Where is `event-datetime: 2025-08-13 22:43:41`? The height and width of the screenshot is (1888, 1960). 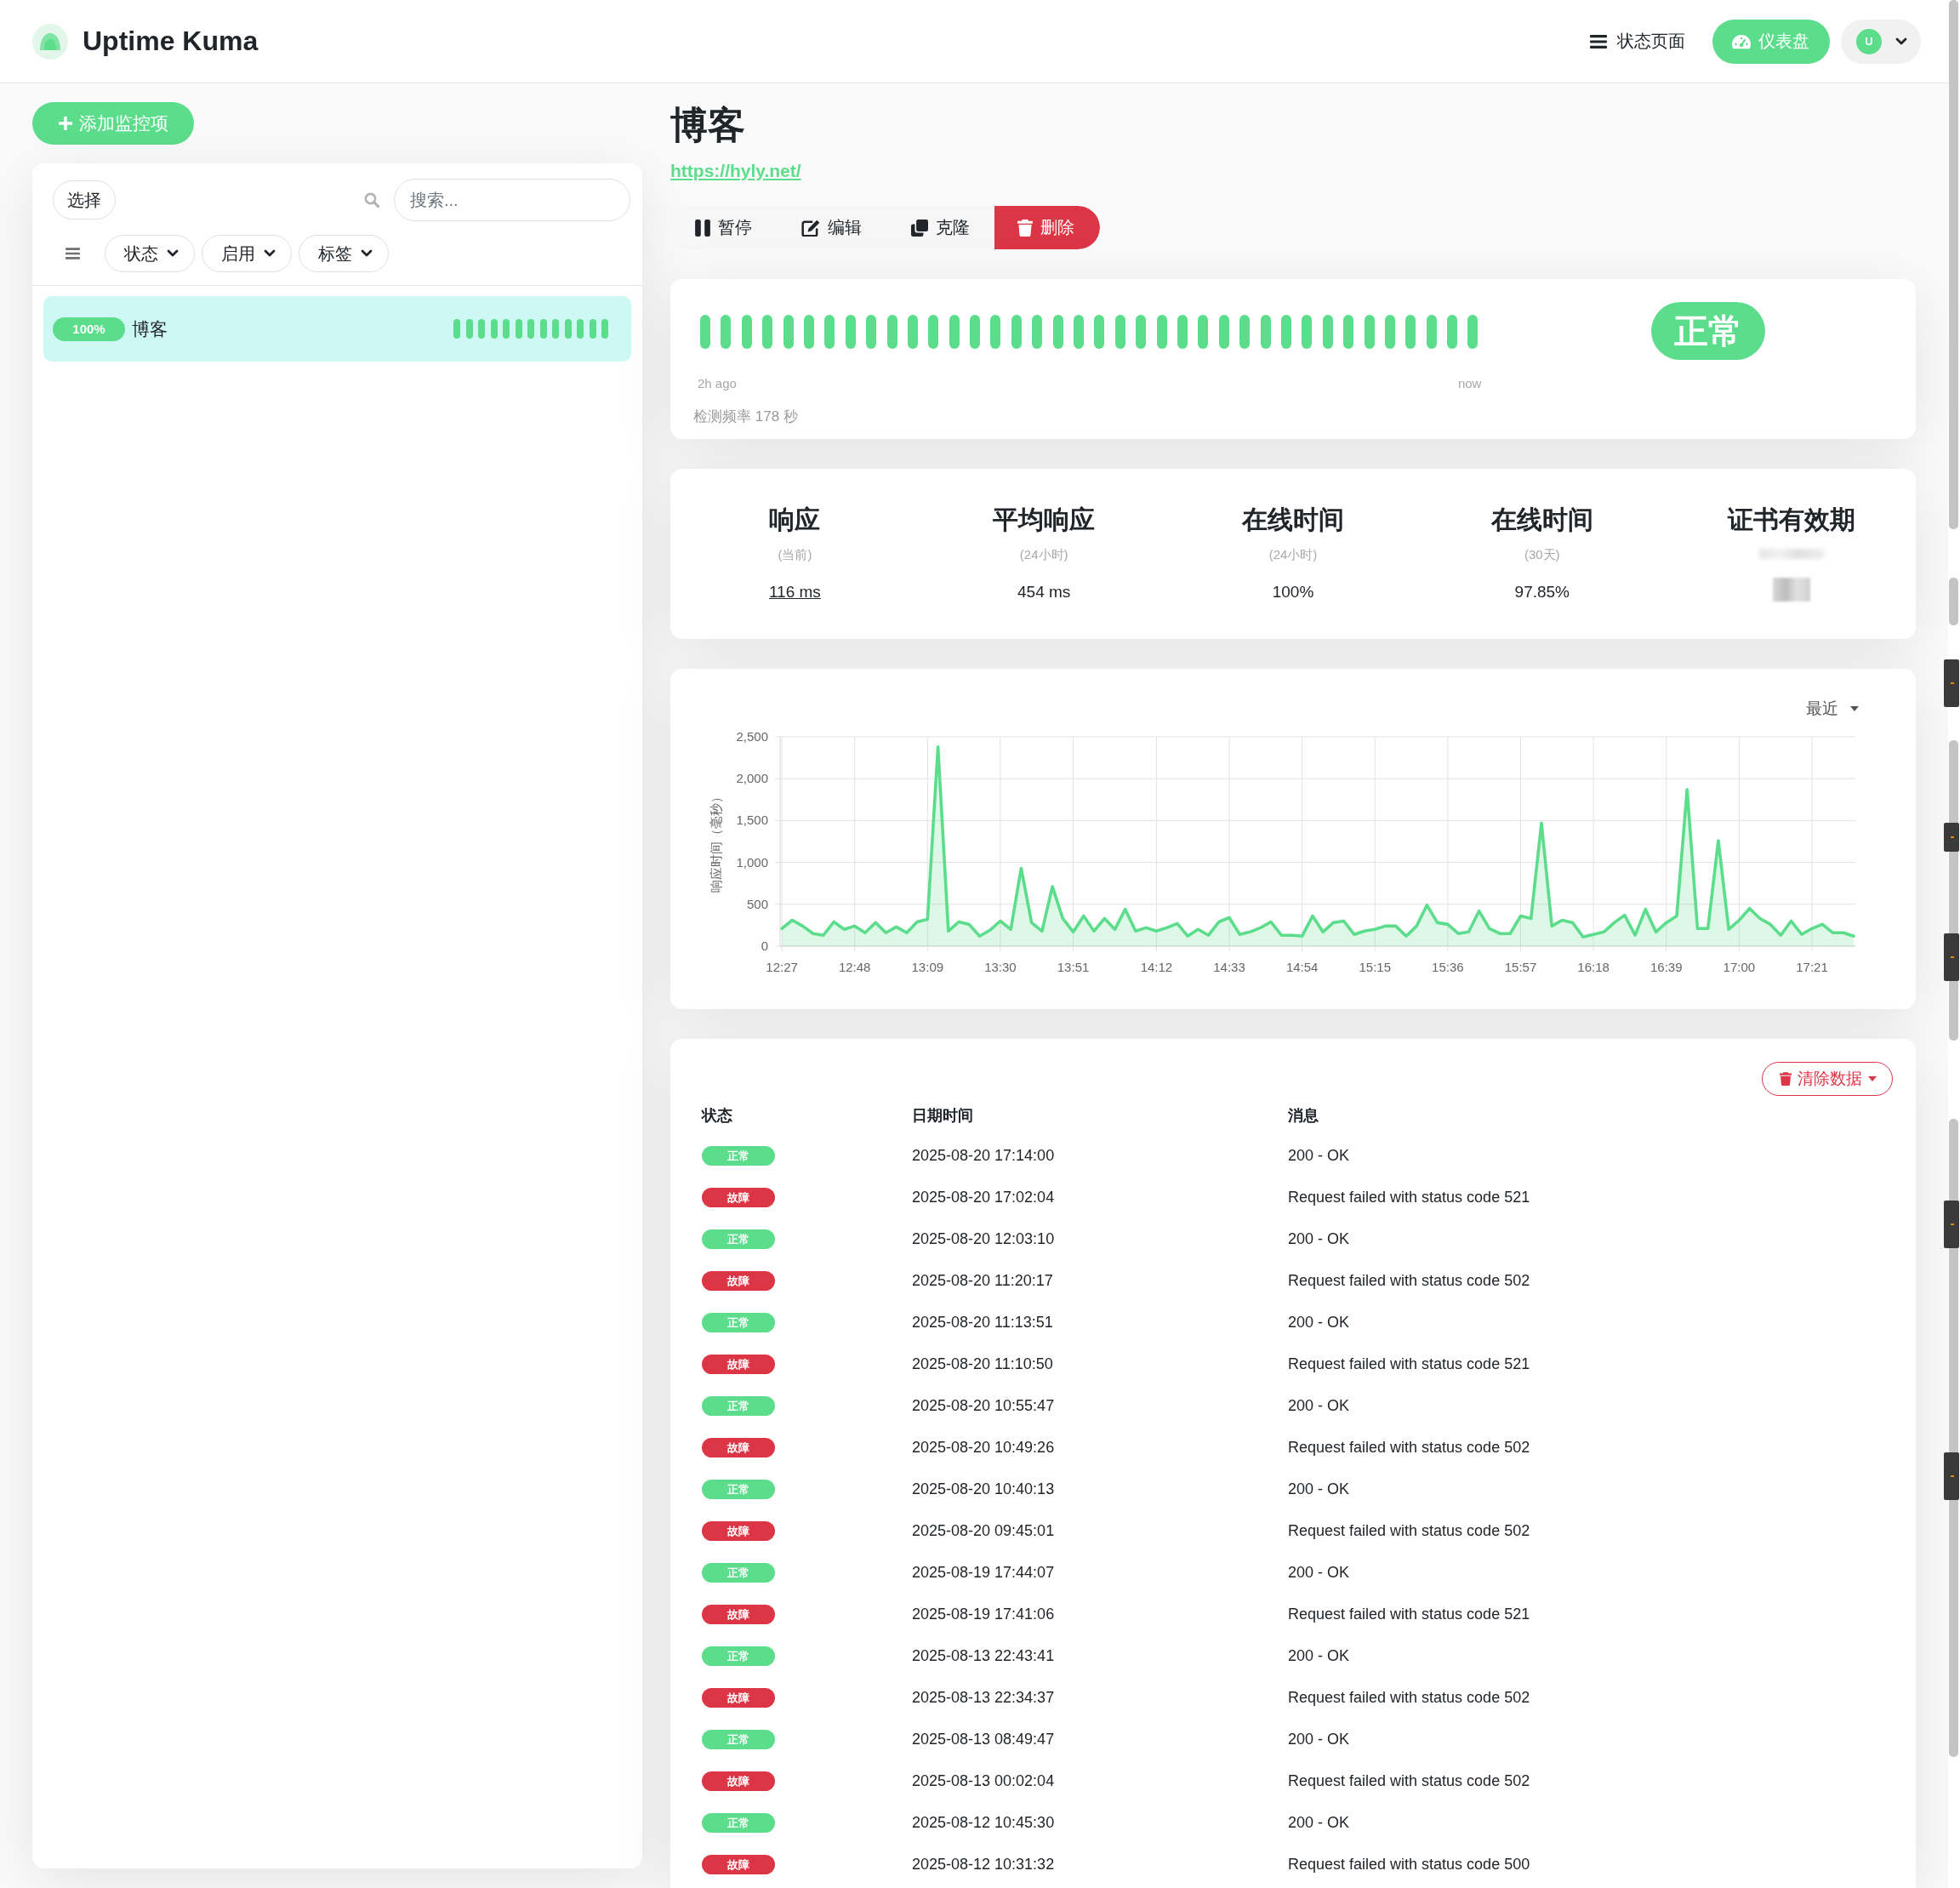
event-datetime: 2025-08-13 22:43:41 is located at coordinates (984, 1656).